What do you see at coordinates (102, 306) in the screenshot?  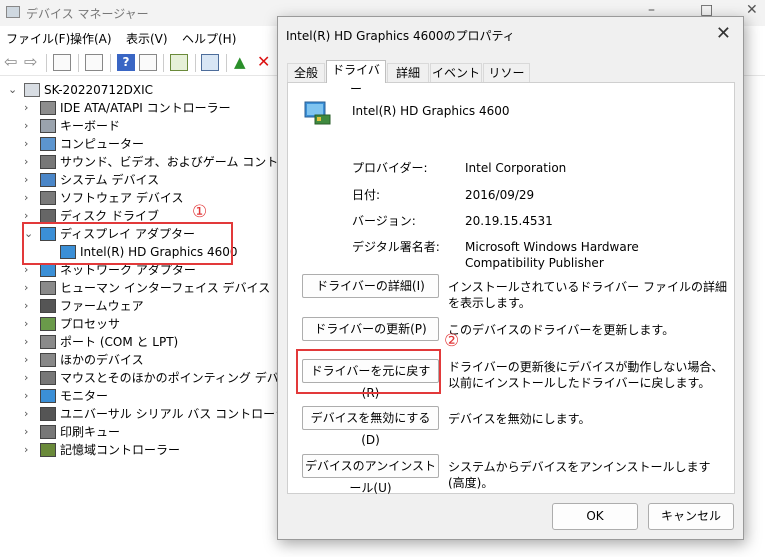 I see `tree-item-label: ファームウェア` at bounding box center [102, 306].